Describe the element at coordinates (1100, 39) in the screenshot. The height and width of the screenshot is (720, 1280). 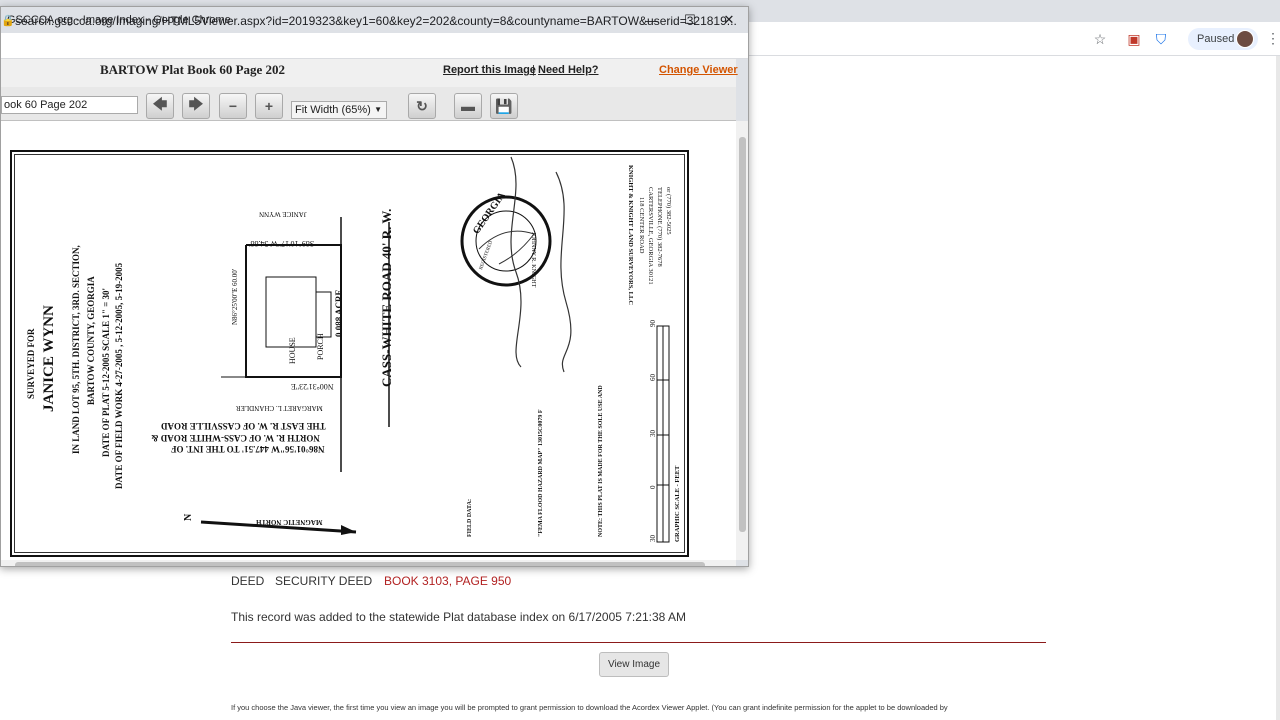
I see `bookmark-star-icon: ☆` at that location.